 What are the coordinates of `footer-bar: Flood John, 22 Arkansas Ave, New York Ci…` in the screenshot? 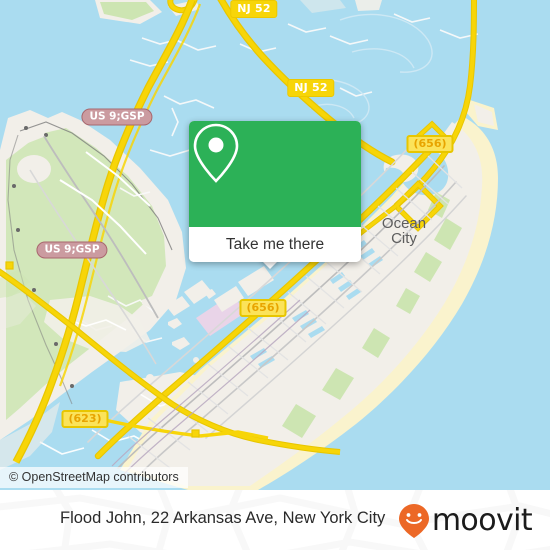 It's located at (275, 520).